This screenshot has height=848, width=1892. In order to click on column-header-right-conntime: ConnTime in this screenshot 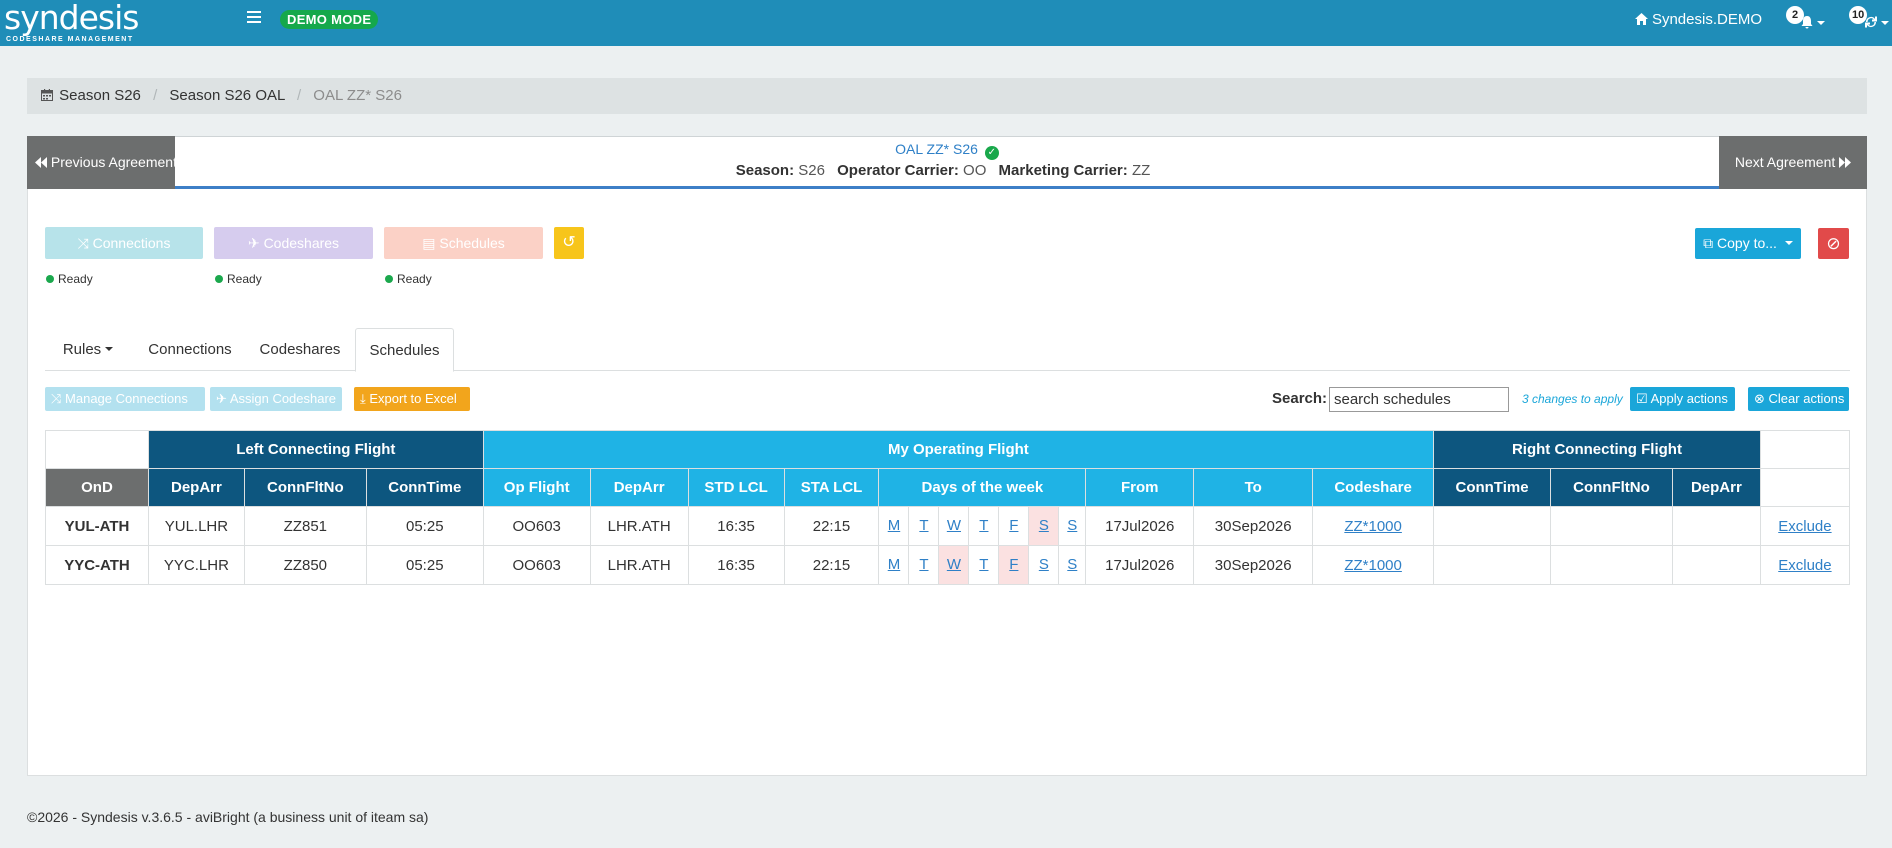, I will do `click(1492, 487)`.